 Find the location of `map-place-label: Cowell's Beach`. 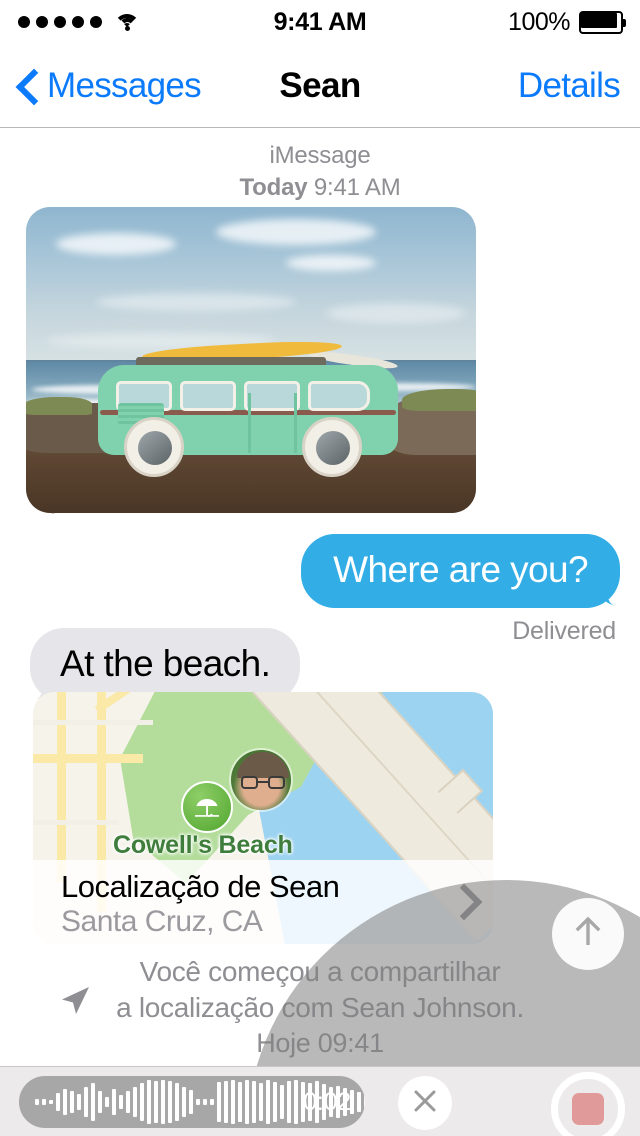

map-place-label: Cowell's Beach is located at coordinates (203, 845).